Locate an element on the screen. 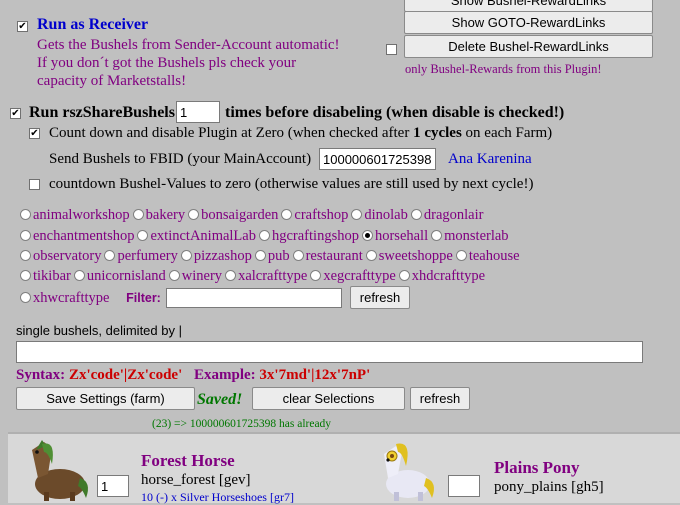 Image resolution: width=680 pixels, height=505 pixels. craft-option-enchantmentshop: enchantmentshop is located at coordinates (77, 236).